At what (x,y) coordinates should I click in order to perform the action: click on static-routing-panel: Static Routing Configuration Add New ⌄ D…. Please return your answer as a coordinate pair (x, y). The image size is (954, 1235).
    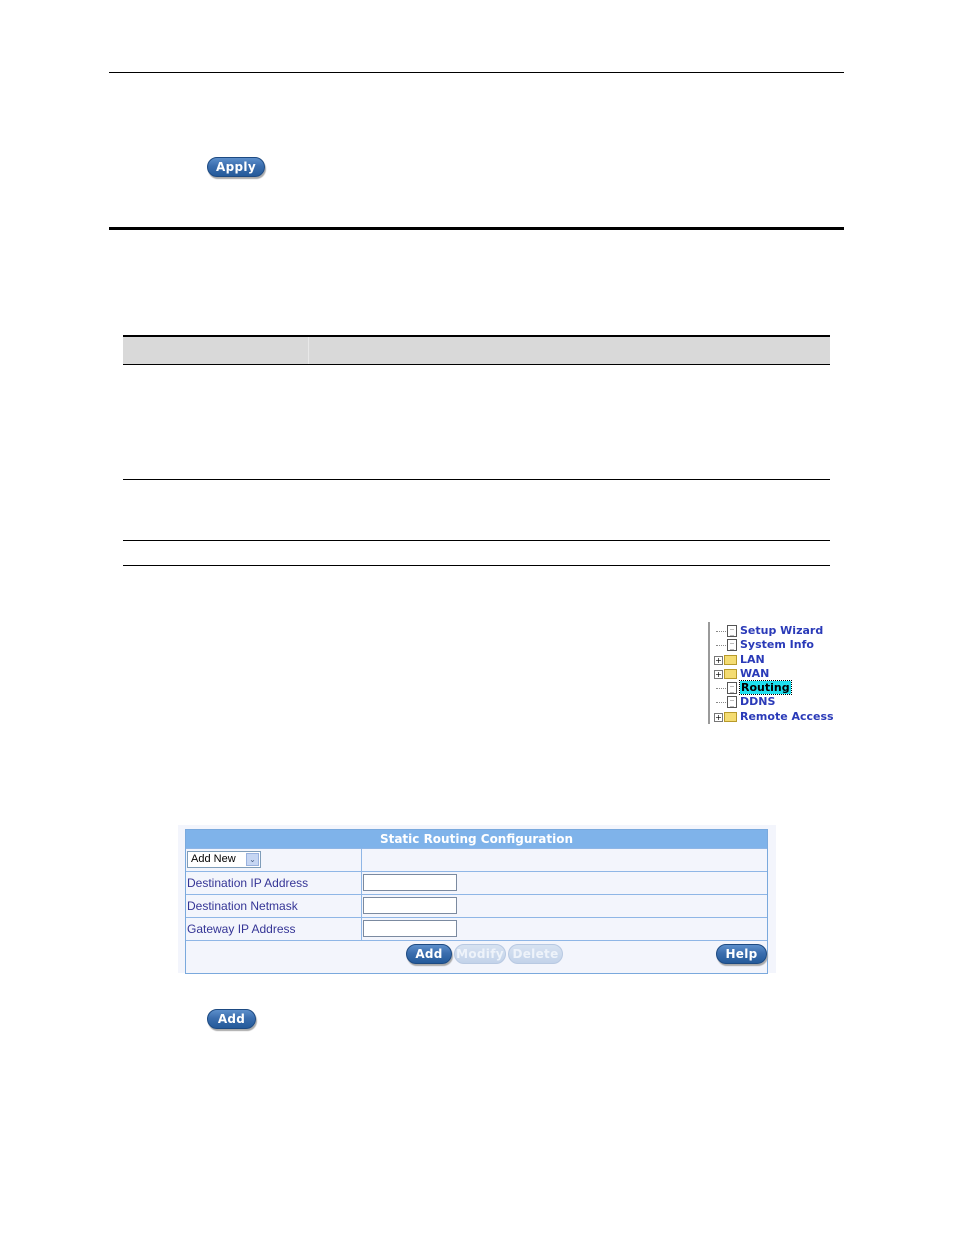
    Looking at the image, I should click on (477, 899).